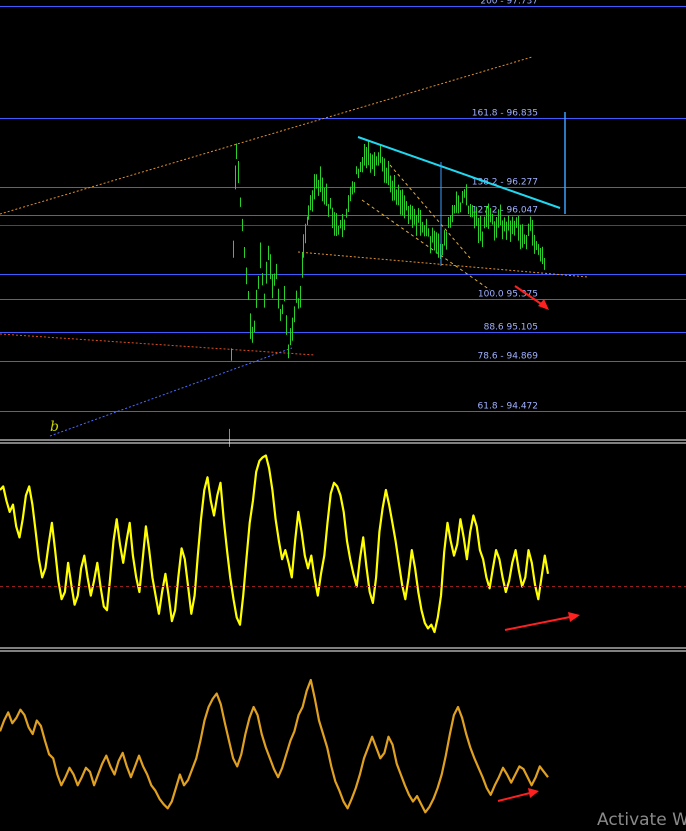  I want to click on fib-level-label: 200 - 97.737, so click(509, 3).